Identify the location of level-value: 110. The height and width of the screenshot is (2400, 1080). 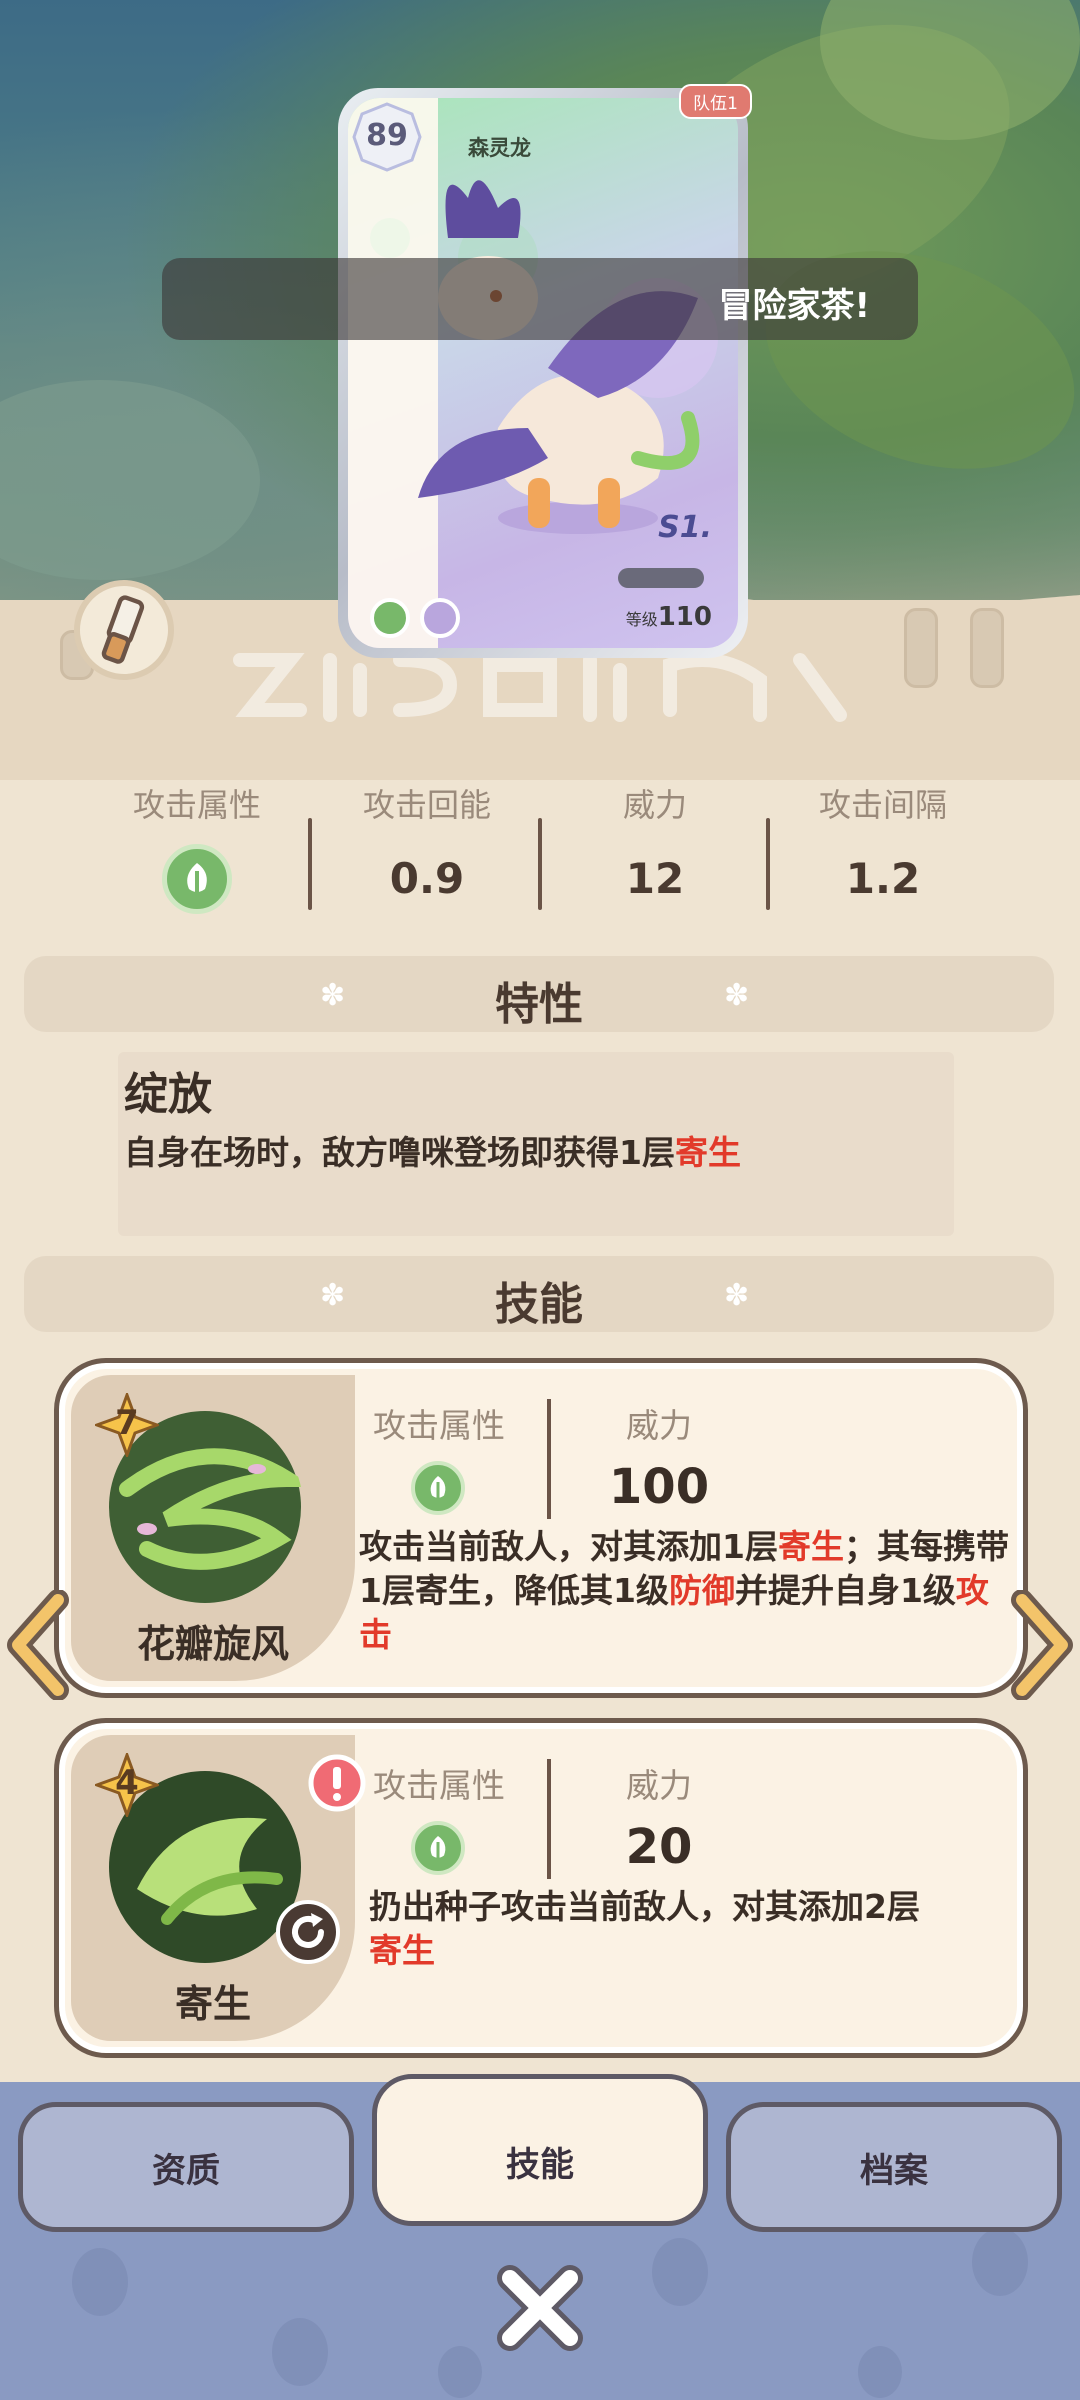
(684, 617).